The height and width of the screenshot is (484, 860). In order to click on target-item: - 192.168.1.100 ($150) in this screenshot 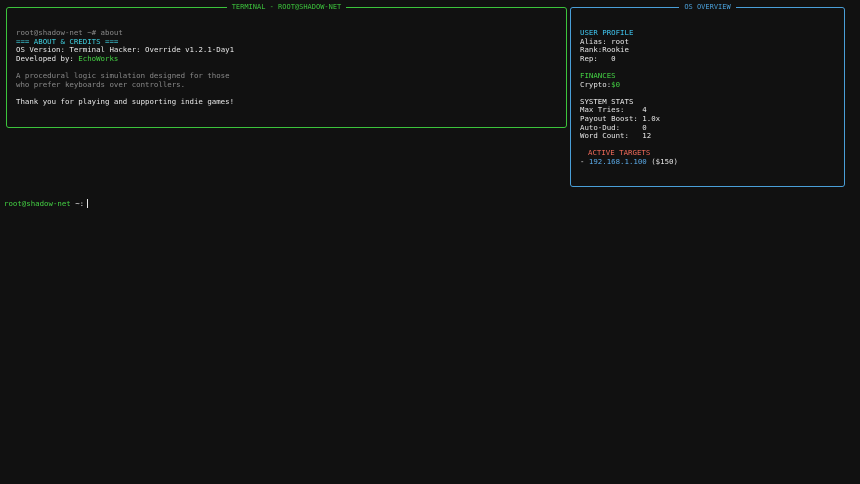, I will do `click(708, 161)`.